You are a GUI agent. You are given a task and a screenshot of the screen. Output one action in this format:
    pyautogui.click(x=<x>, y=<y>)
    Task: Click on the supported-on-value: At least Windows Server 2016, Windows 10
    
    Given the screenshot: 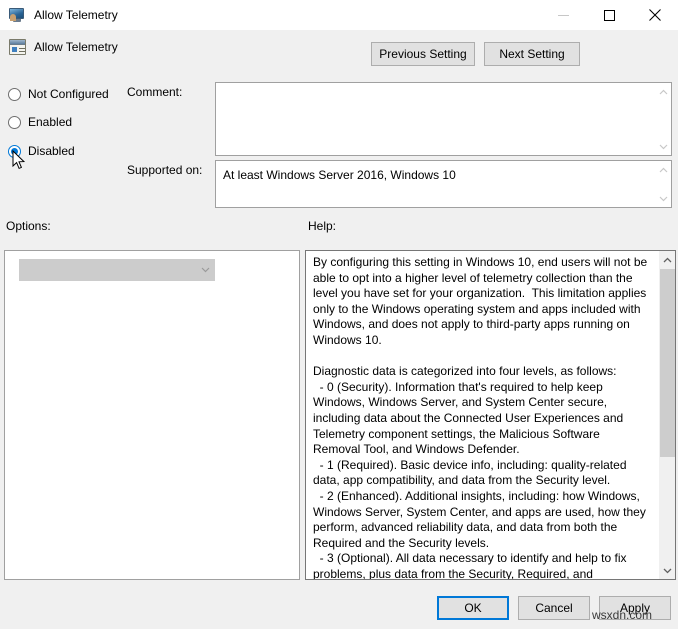 What is the action you would take?
    pyautogui.click(x=339, y=175)
    